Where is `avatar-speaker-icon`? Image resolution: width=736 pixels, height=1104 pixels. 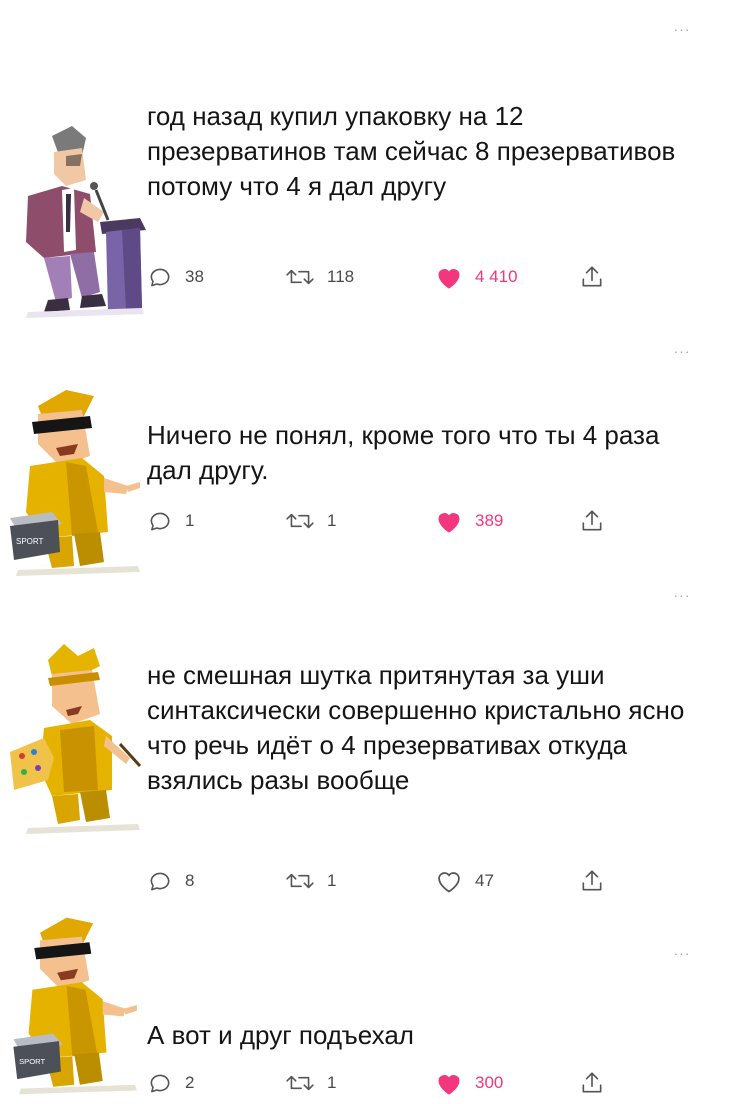
avatar-speaker-icon is located at coordinates (78, 222).